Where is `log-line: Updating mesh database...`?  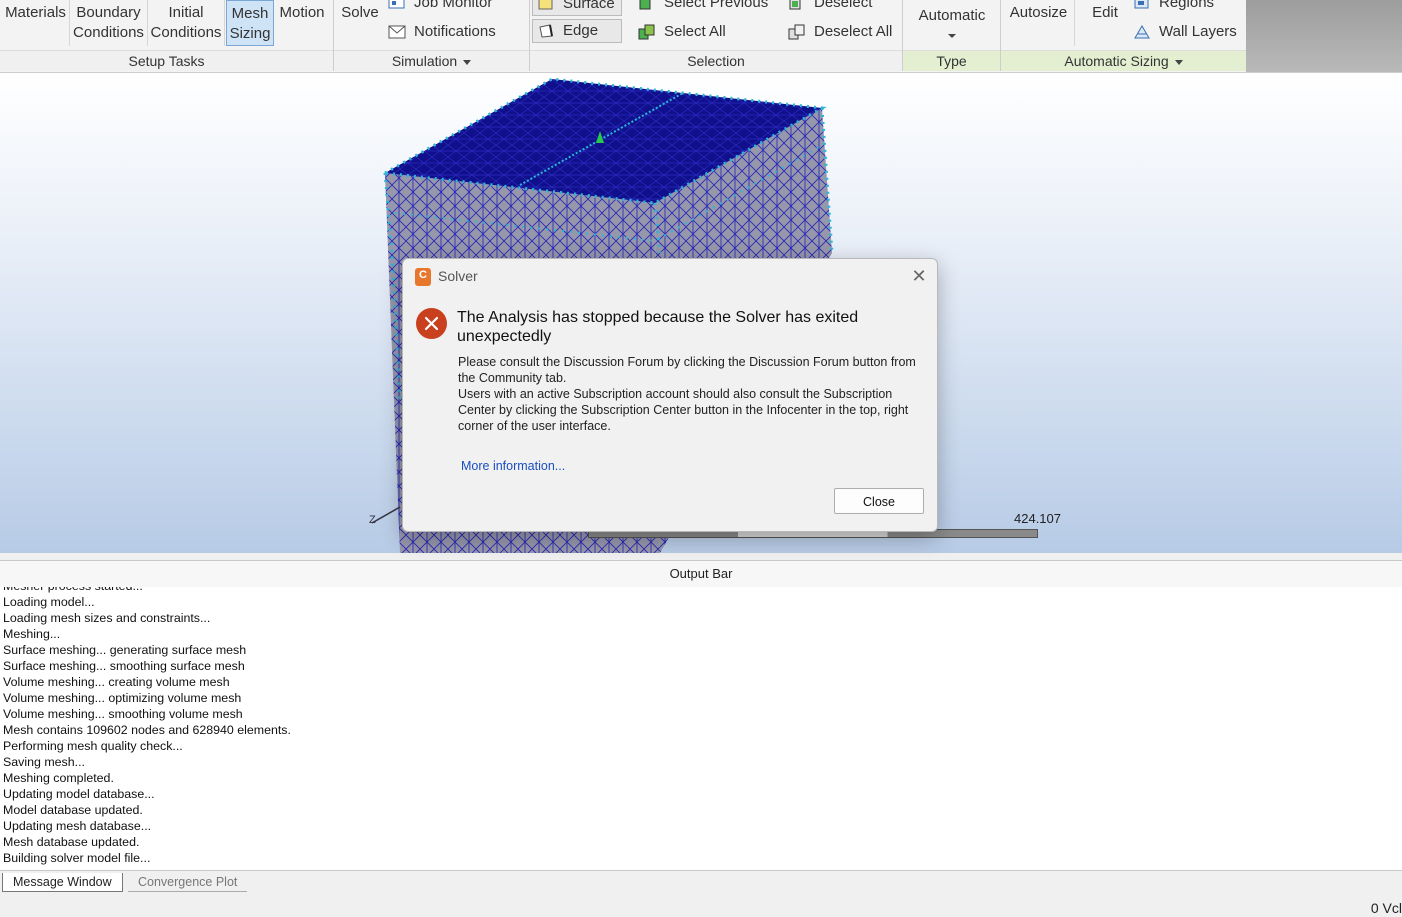 log-line: Updating mesh database... is located at coordinates (77, 826).